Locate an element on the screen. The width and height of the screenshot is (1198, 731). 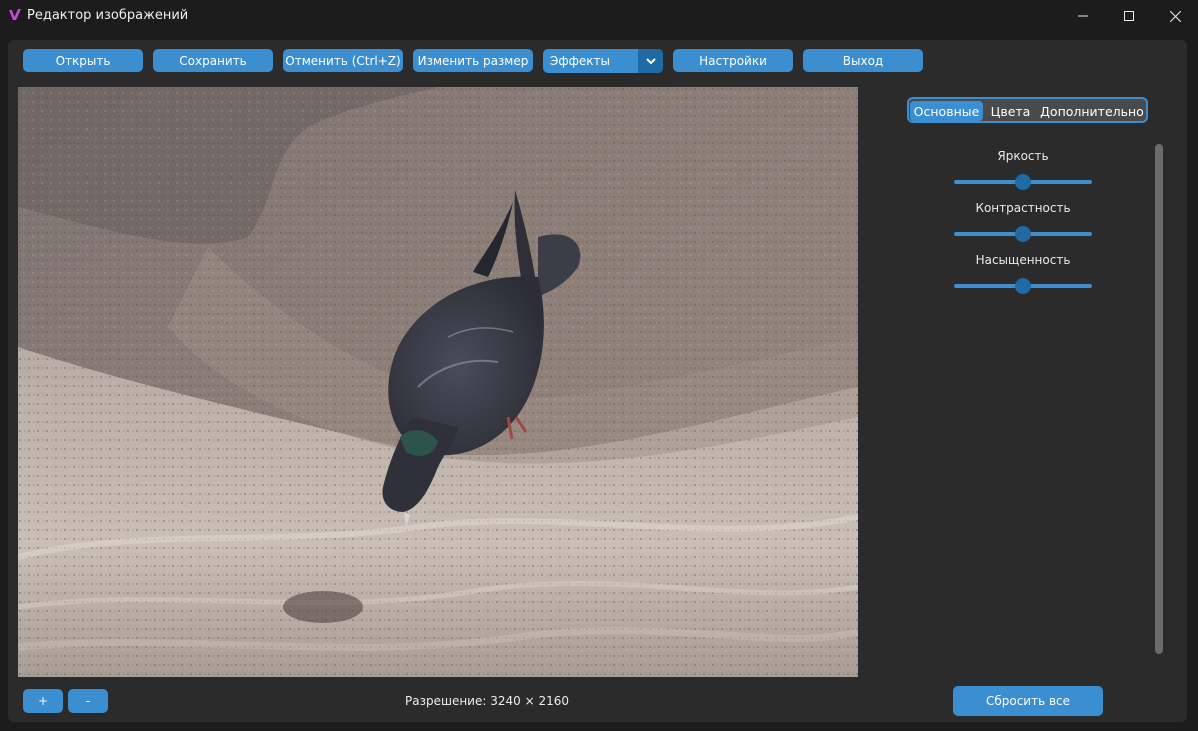
tab-group: Основные Цвета Дополнительно is located at coordinates (1027, 110).